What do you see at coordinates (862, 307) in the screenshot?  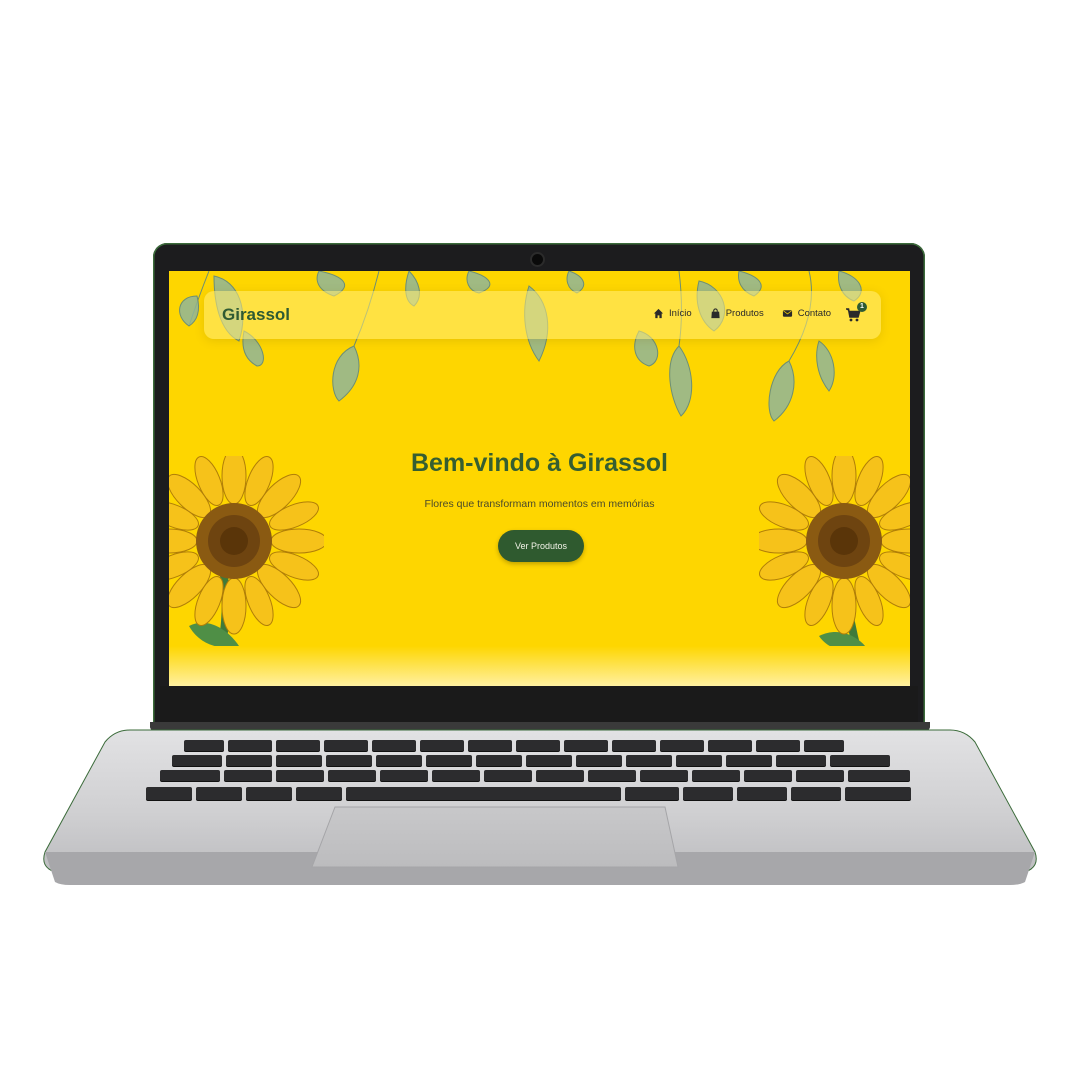 I see `cart-count-badge: 1` at bounding box center [862, 307].